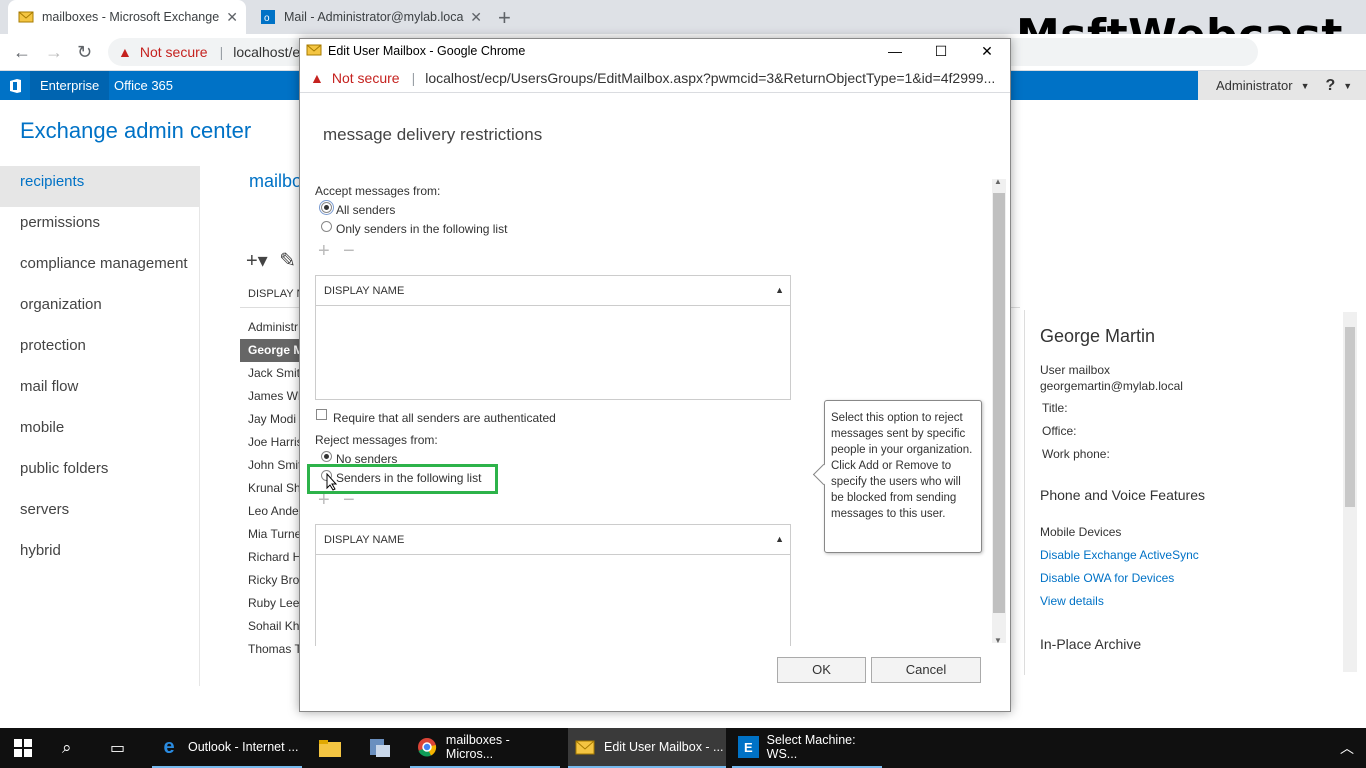 Image resolution: width=1366 pixels, height=768 pixels. I want to click on table-row: George M, so click(271, 350).